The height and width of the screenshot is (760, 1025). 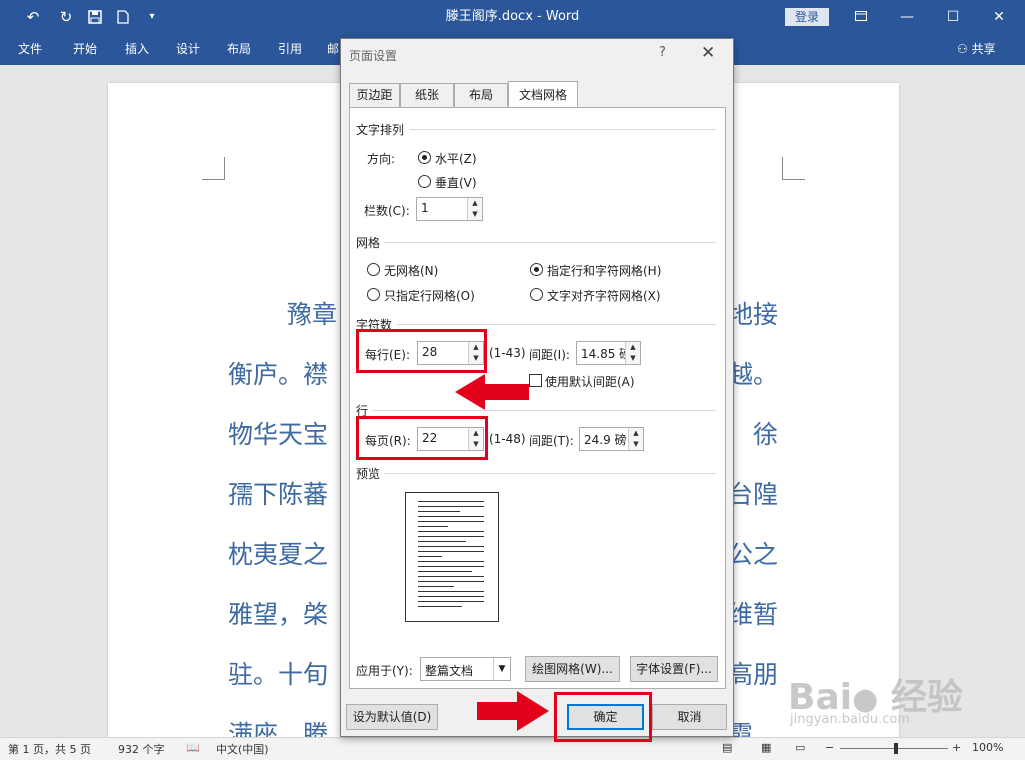 What do you see at coordinates (193, 747) in the screenshot?
I see `proofing-icon: 📖` at bounding box center [193, 747].